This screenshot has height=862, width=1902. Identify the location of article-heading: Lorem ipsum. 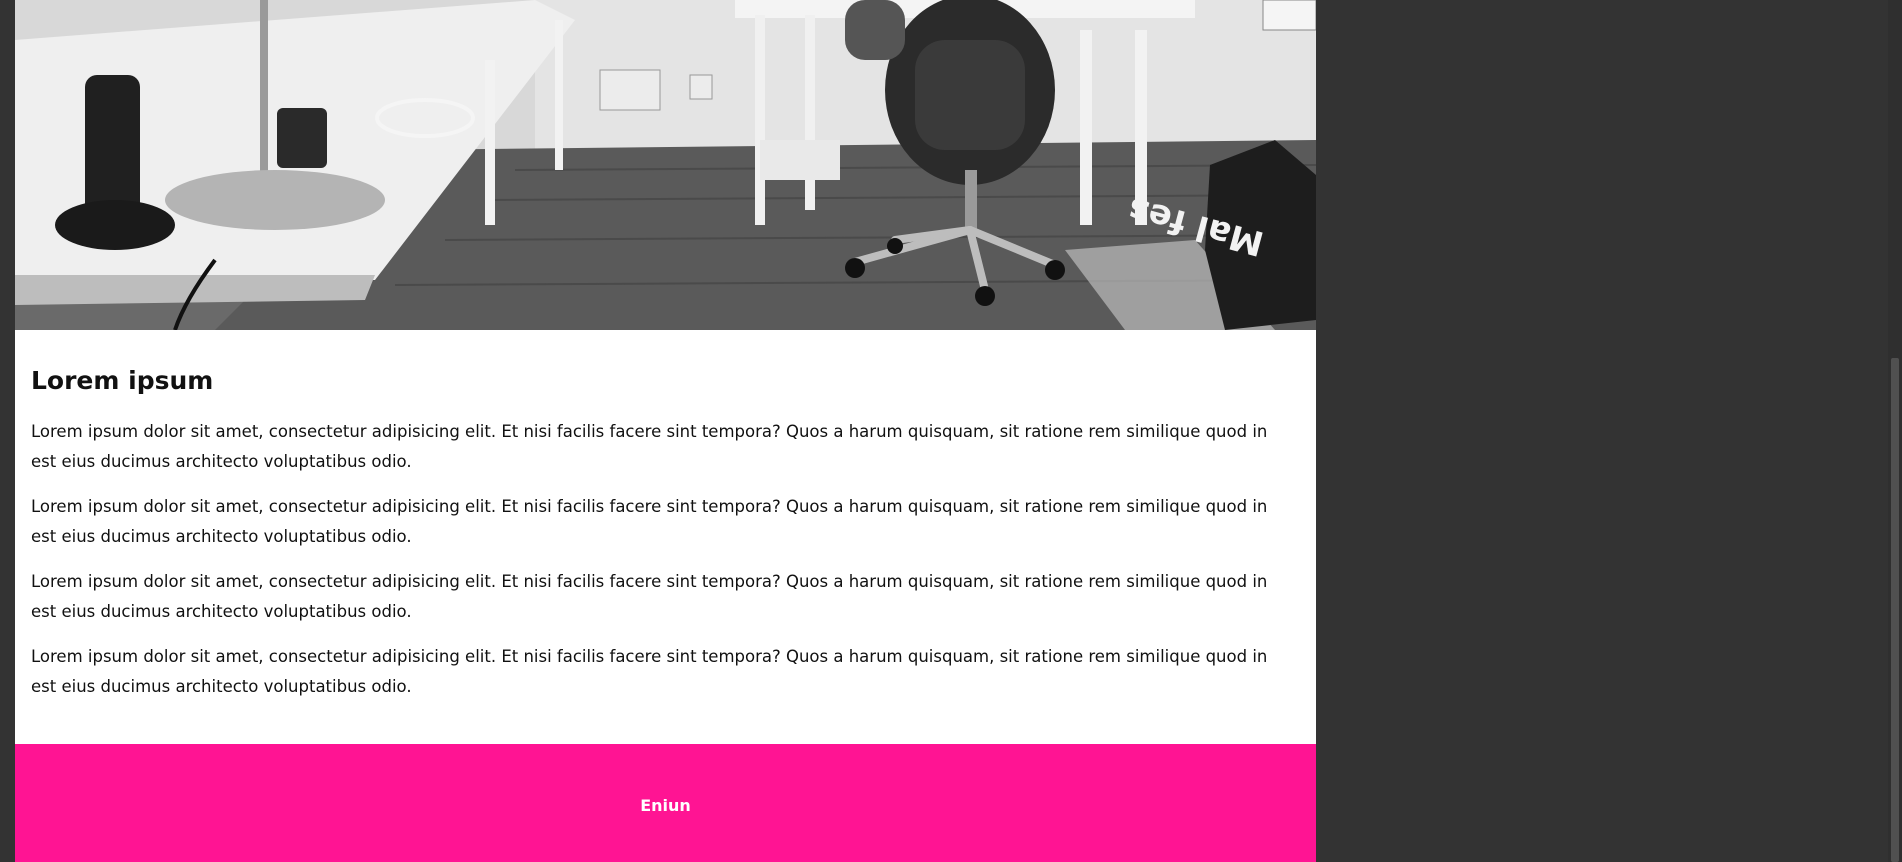
(122, 380).